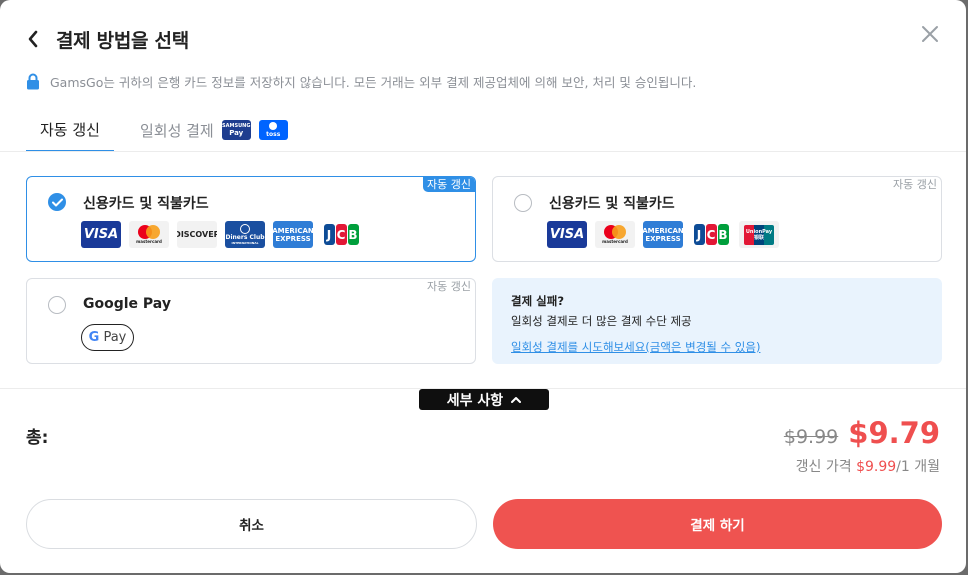 This screenshot has height=575, width=968. Describe the element at coordinates (516, 399) in the screenshot. I see `chevron-up-icon` at that location.